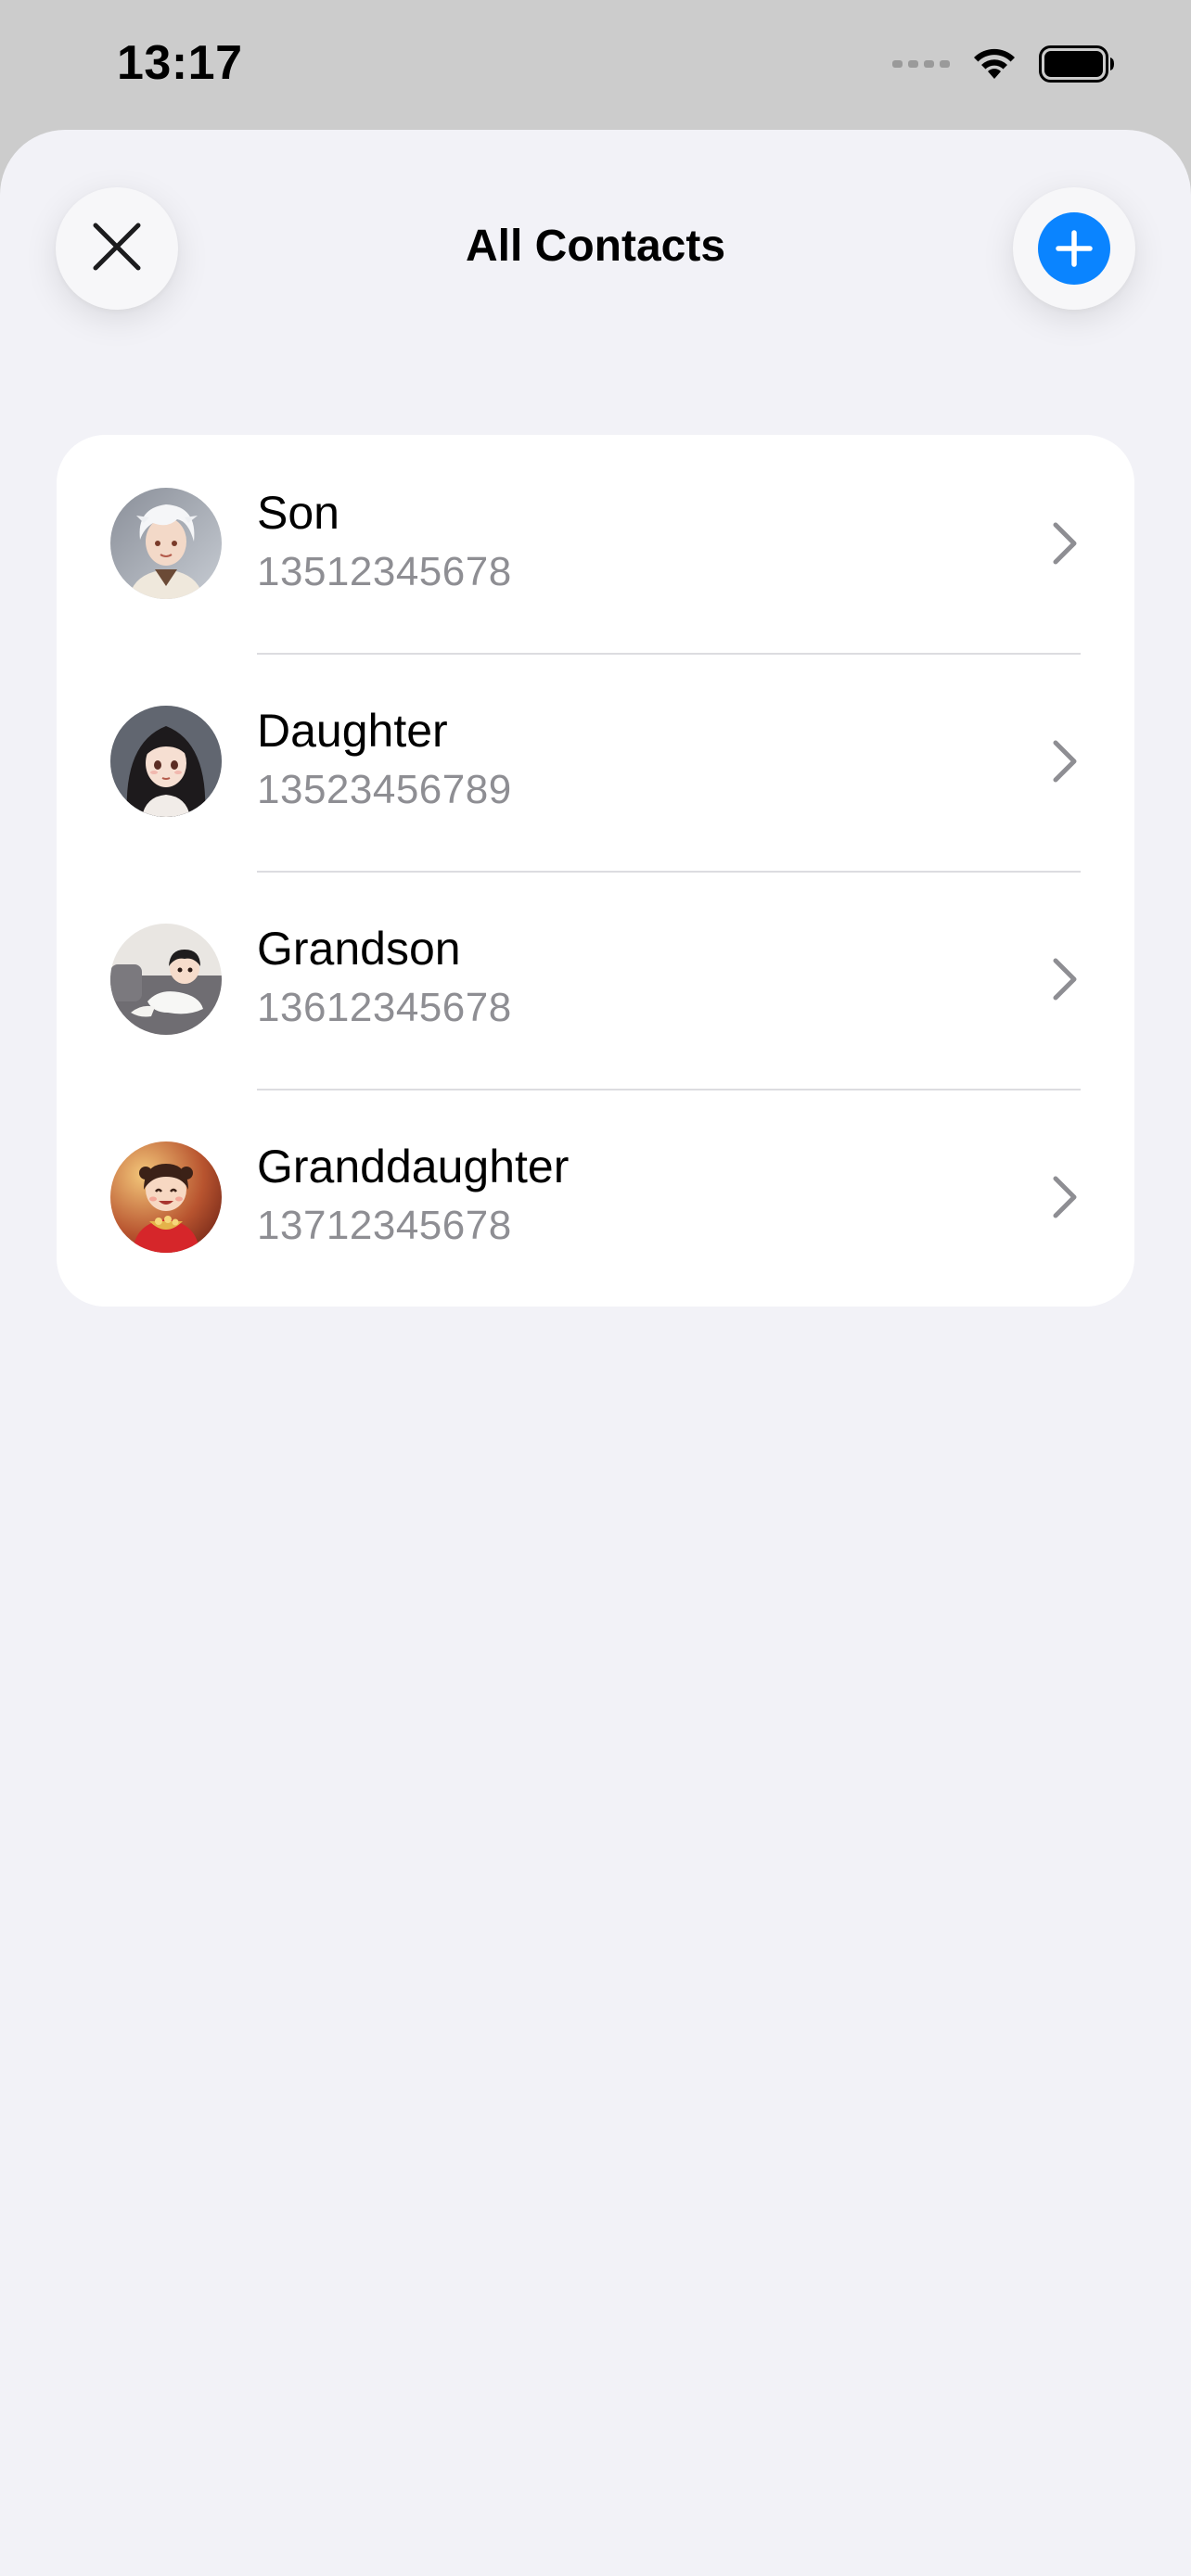  What do you see at coordinates (166, 979) in the screenshot?
I see `grandson-avatar` at bounding box center [166, 979].